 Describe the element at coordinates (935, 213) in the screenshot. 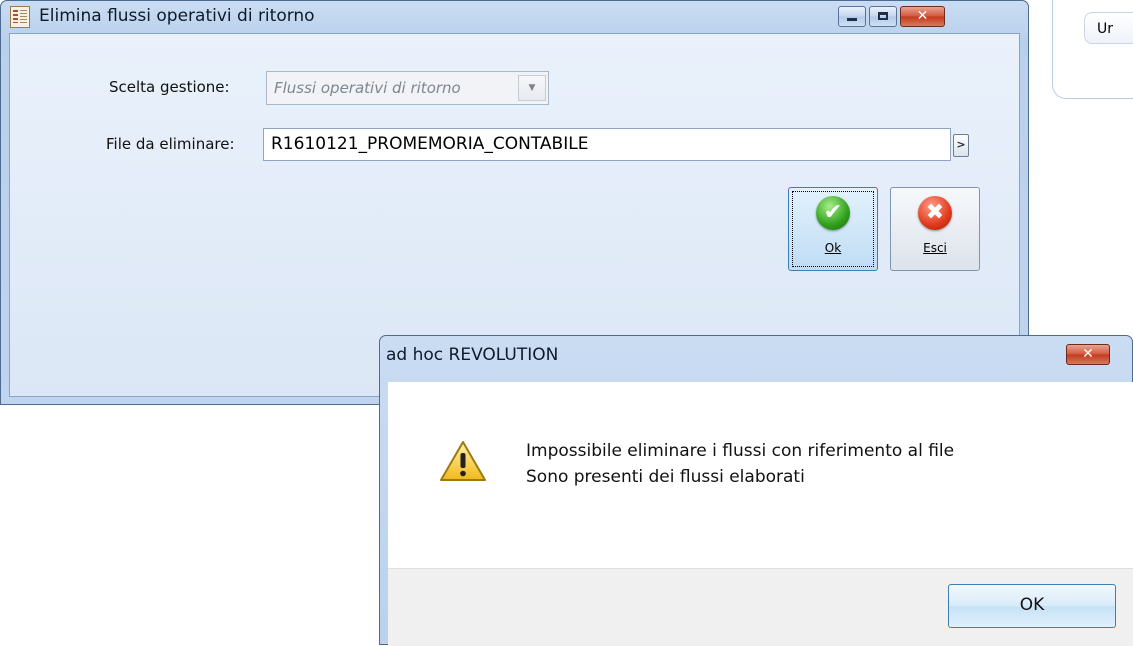

I see `exit-x-icon: ✖` at that location.